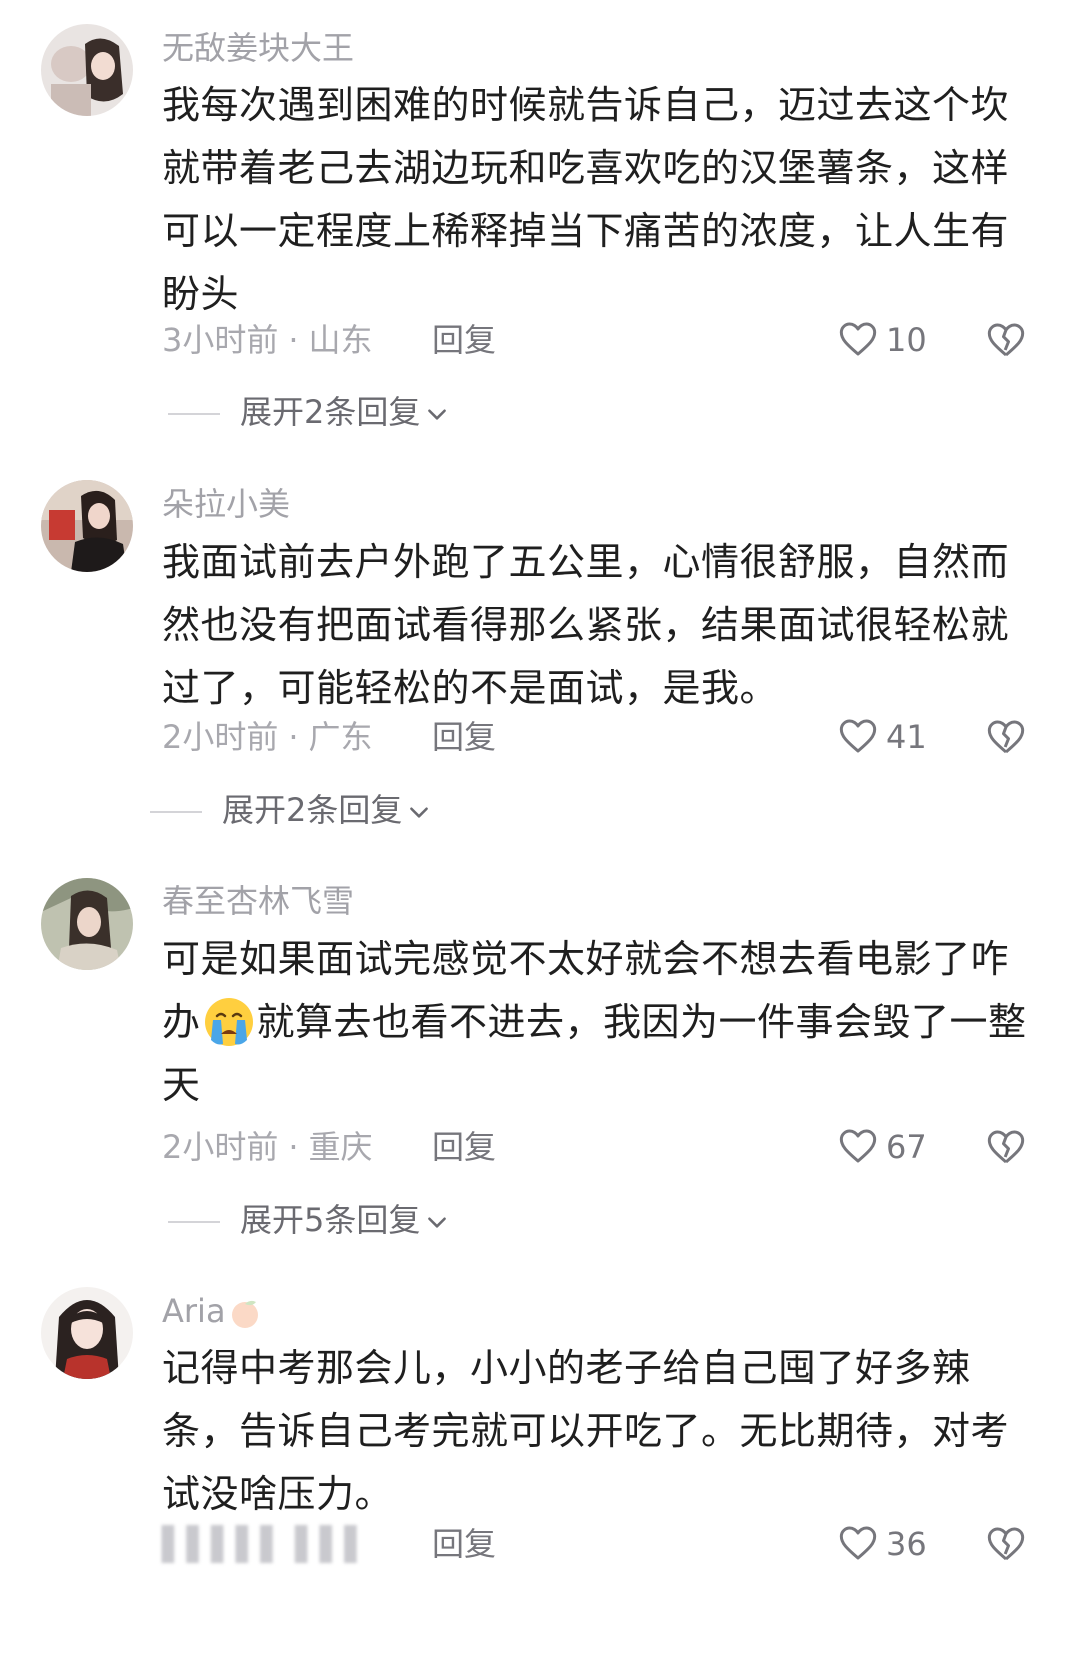  I want to click on crying-face-icon, so click(228, 1021).